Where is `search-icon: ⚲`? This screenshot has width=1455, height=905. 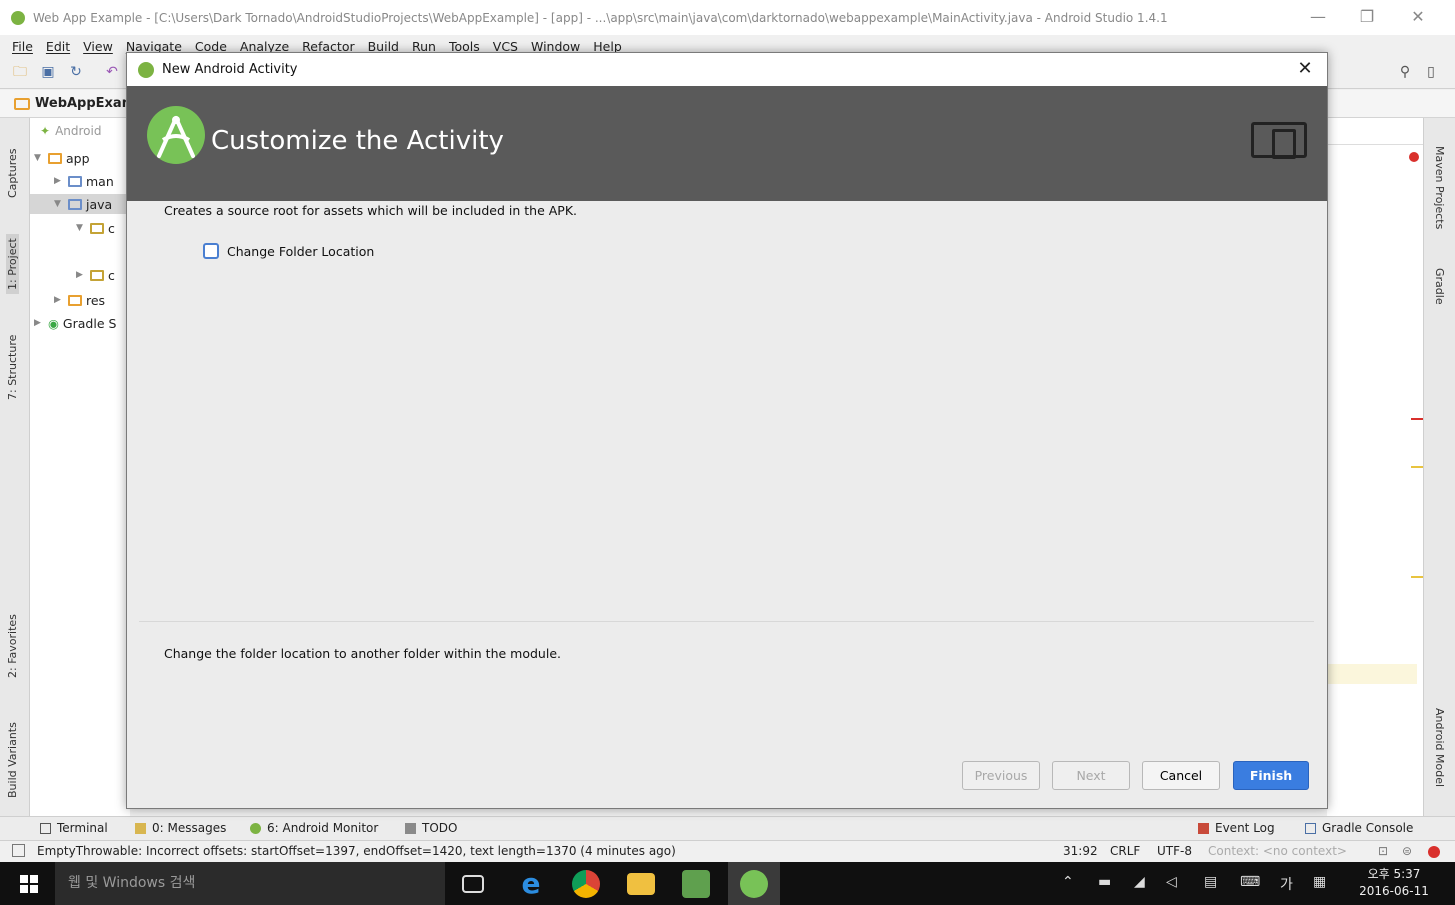 search-icon: ⚲ is located at coordinates (1405, 72).